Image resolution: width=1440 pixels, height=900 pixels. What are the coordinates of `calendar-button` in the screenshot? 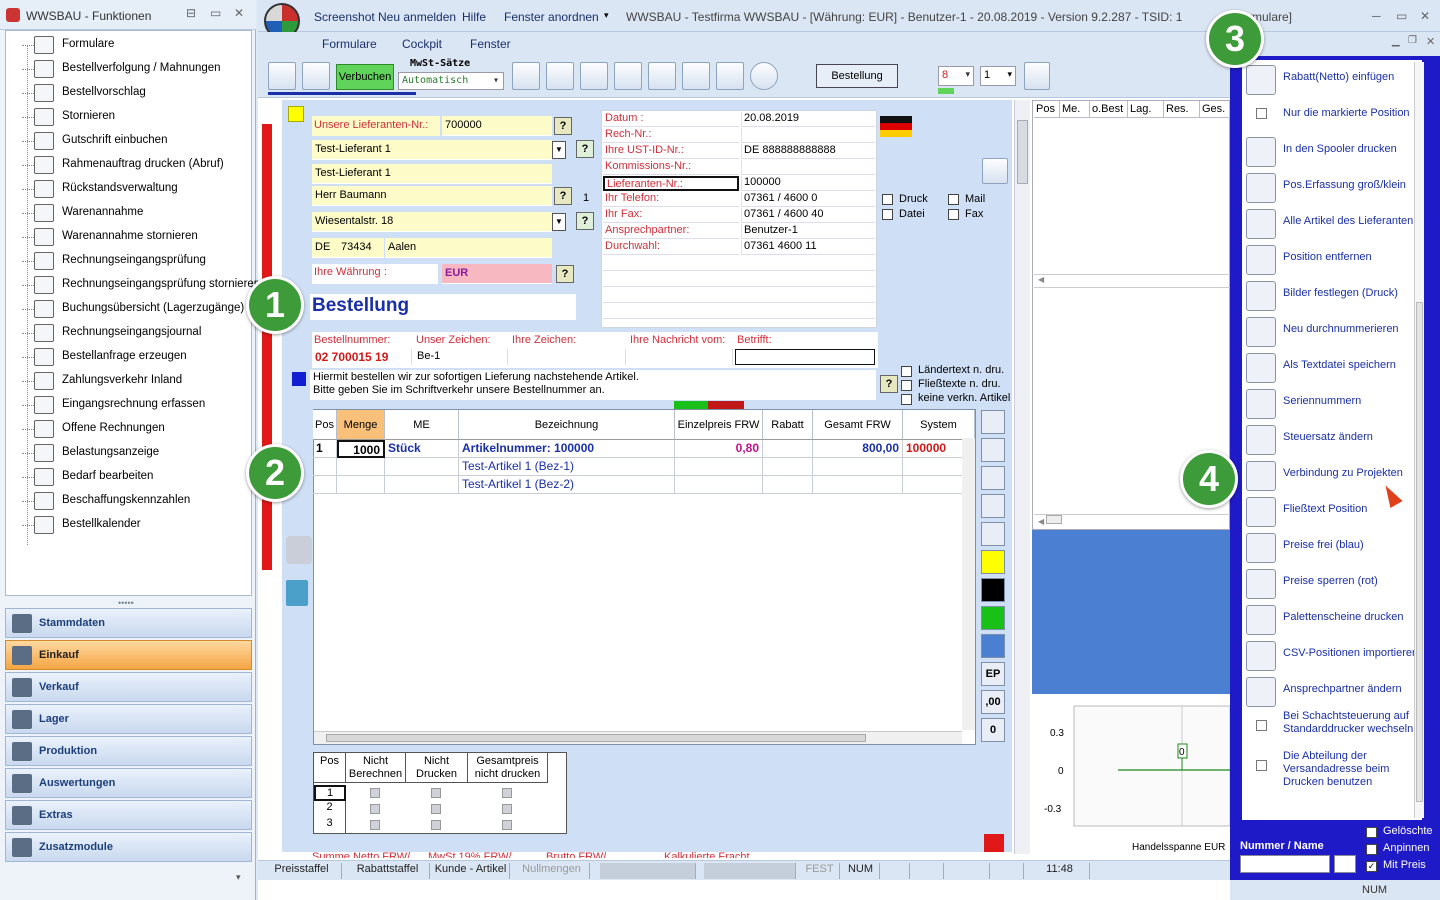 It's located at (560, 76).